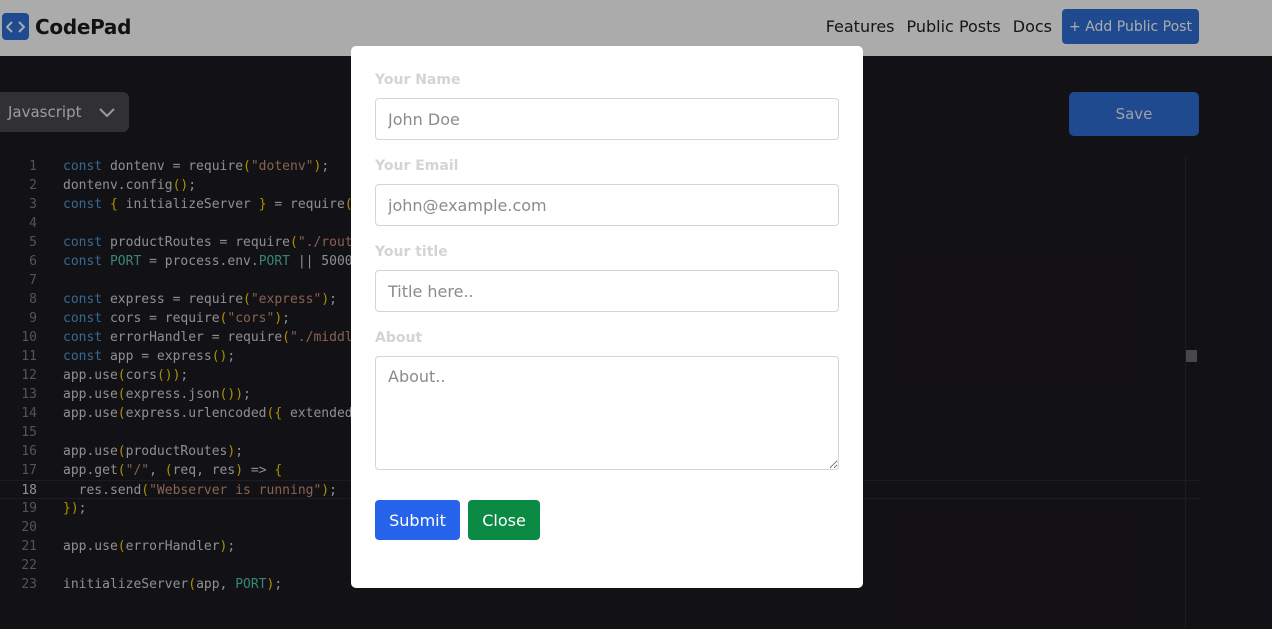  I want to click on about-label: About, so click(399, 338).